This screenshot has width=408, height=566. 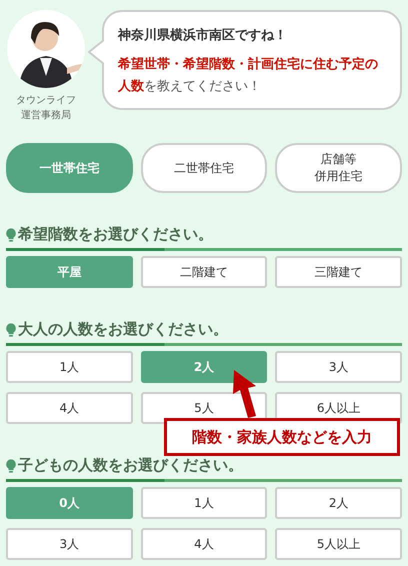 I want to click on section-title: 大人の人数をお選びください。, so click(x=123, y=329).